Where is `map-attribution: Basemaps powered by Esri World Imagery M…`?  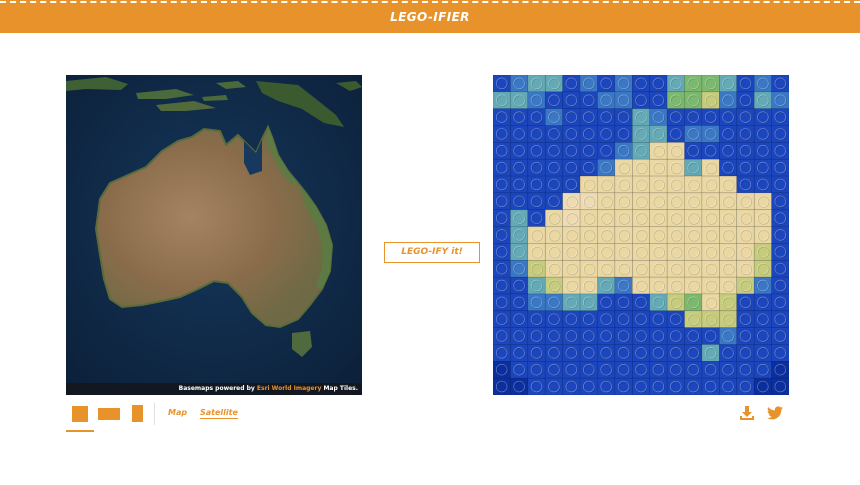
map-attribution: Basemaps powered by Esri World Imagery M… is located at coordinates (214, 389).